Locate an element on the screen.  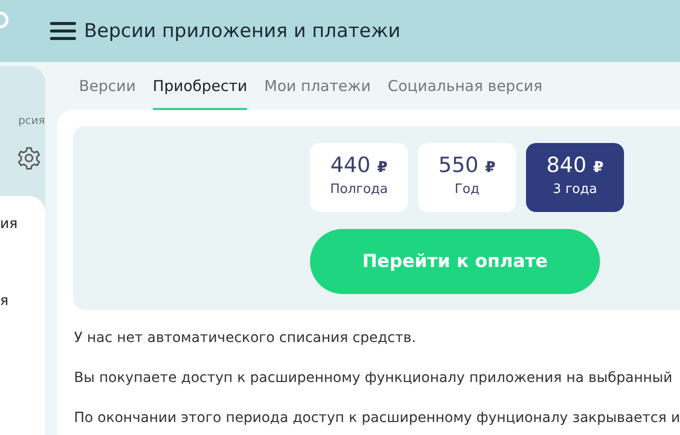
sidebar-item: ия is located at coordinates (9, 224).